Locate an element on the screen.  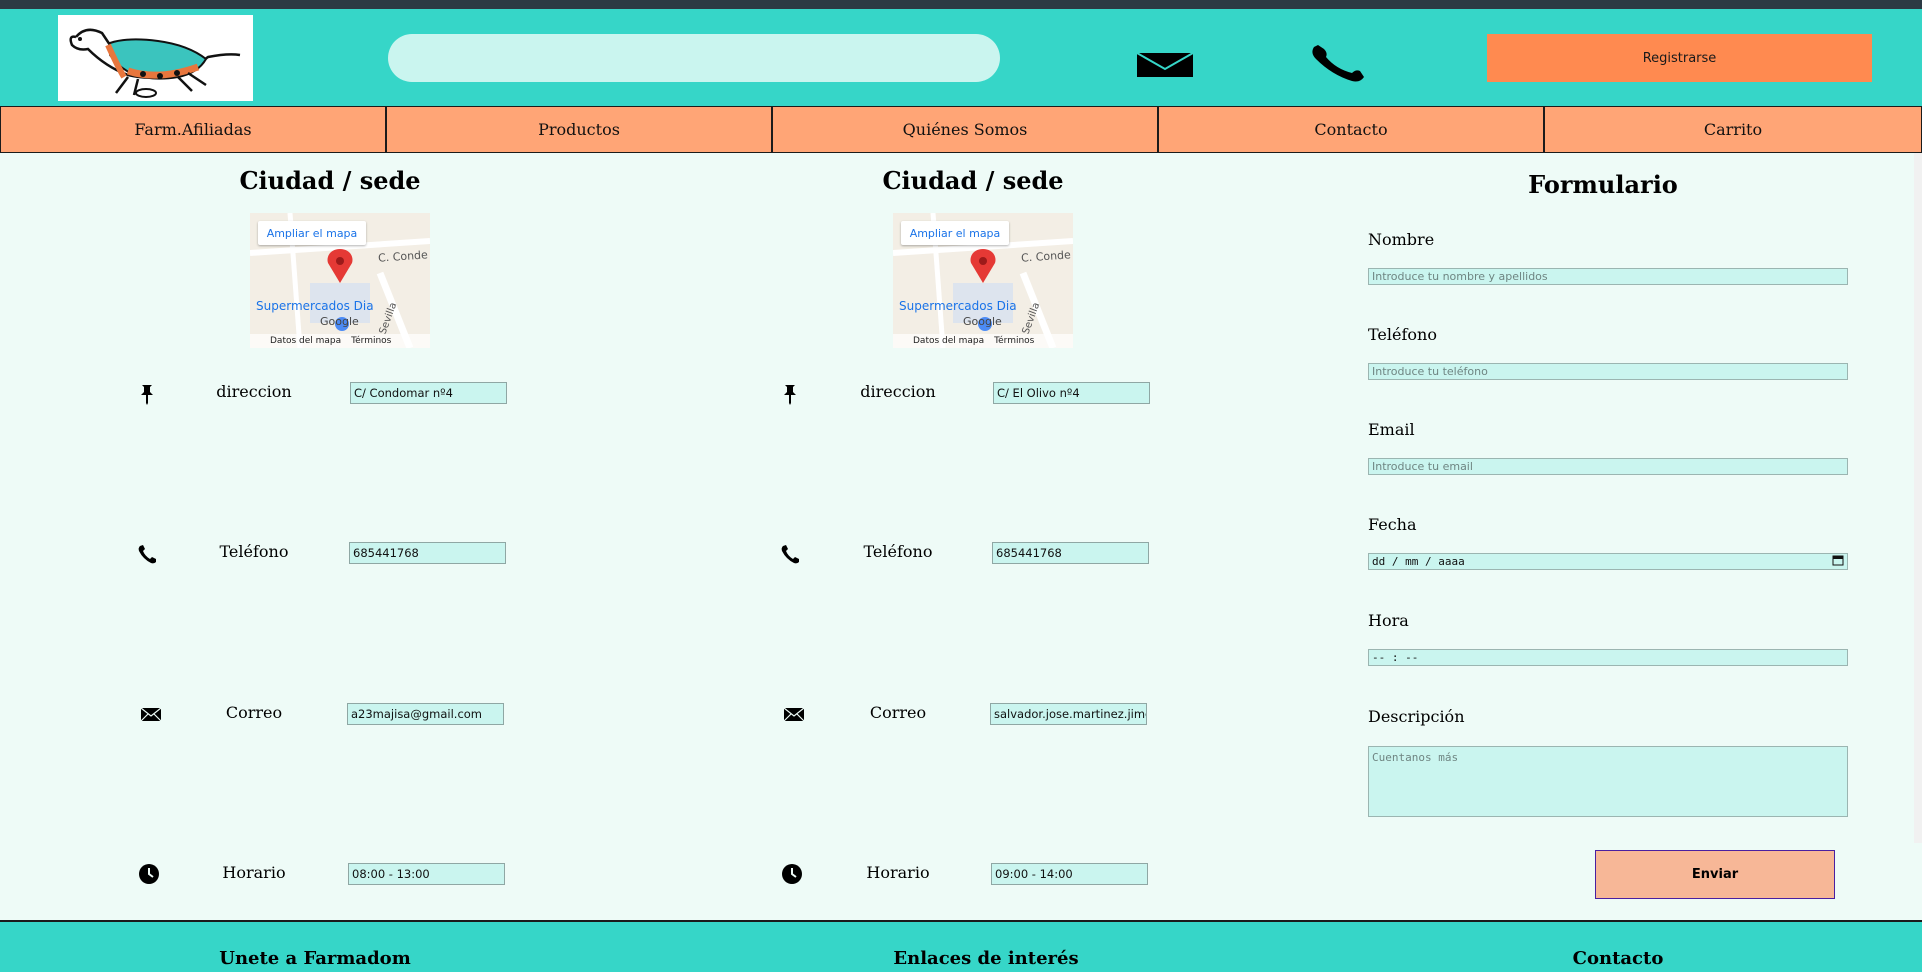
horario-field: 09:00 - 14:00 is located at coordinates (1069, 874).